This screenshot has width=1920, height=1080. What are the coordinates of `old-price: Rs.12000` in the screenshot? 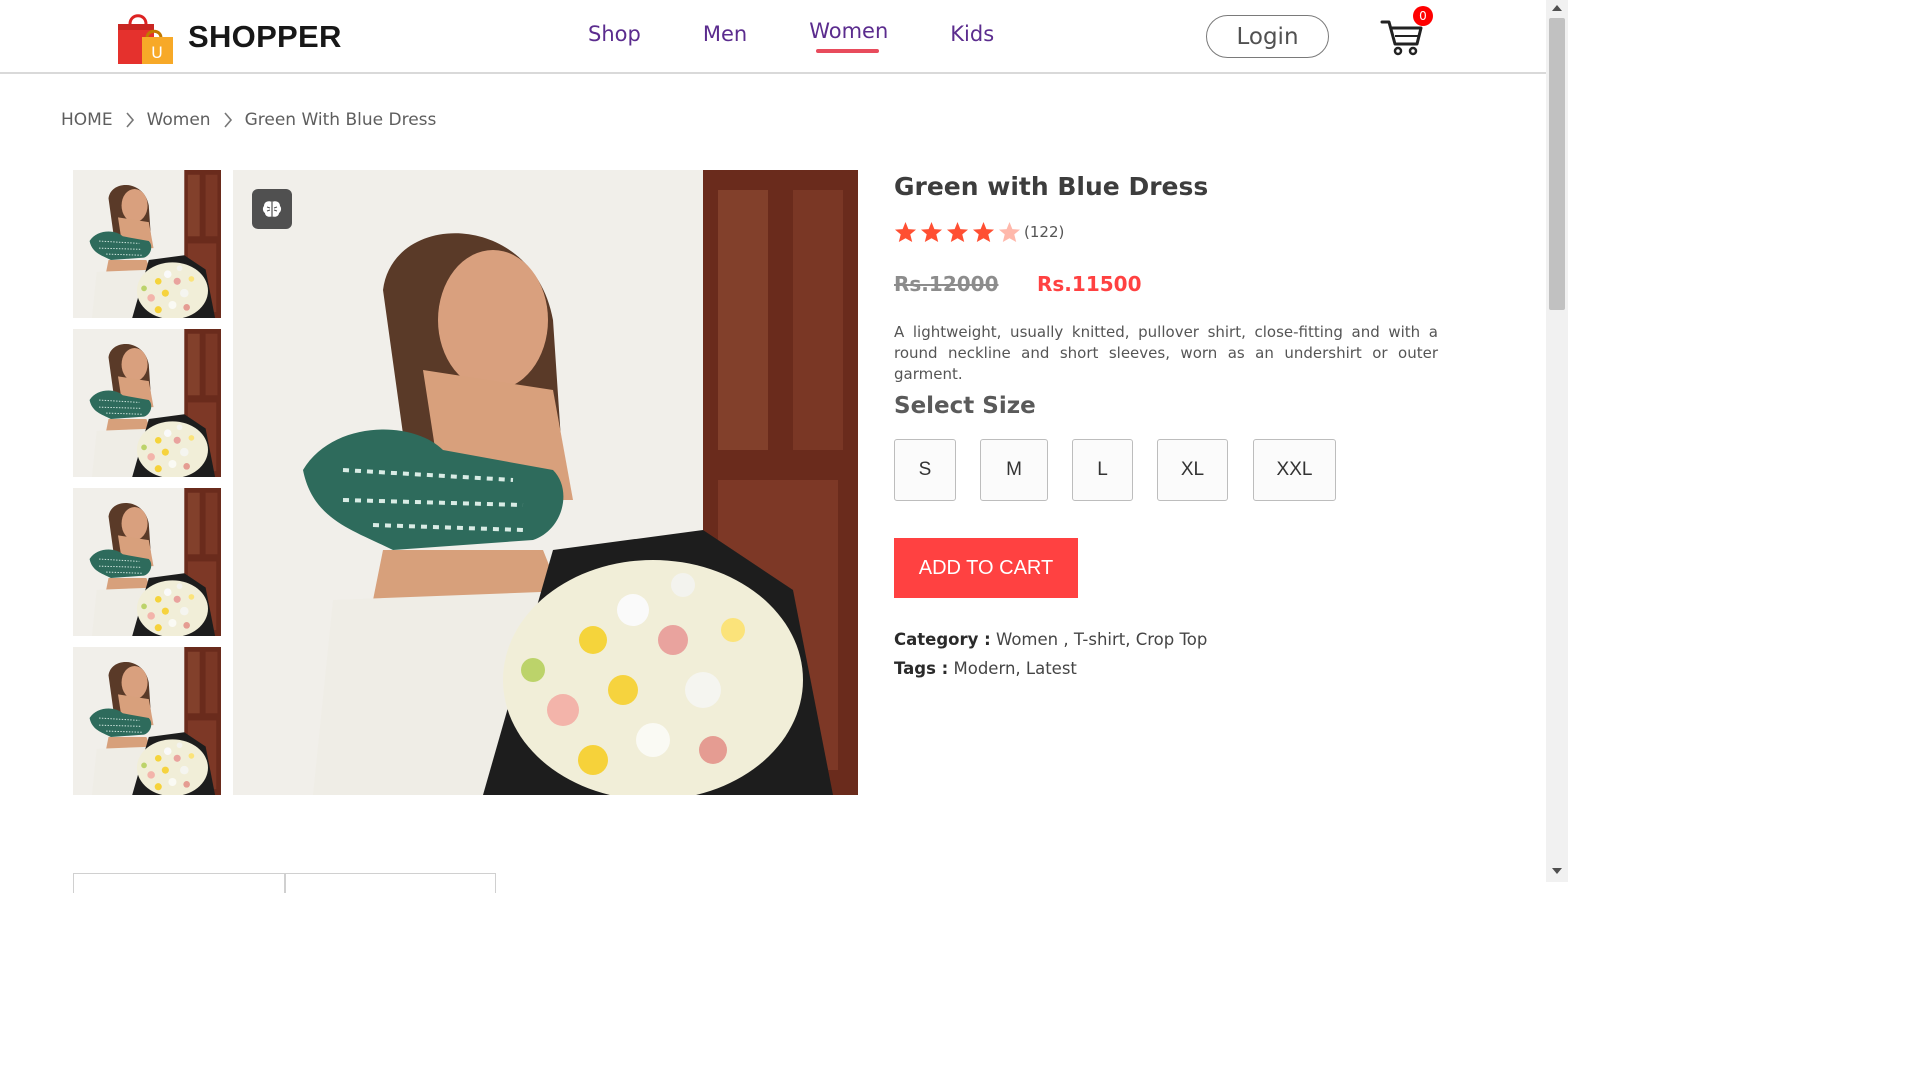 It's located at (946, 284).